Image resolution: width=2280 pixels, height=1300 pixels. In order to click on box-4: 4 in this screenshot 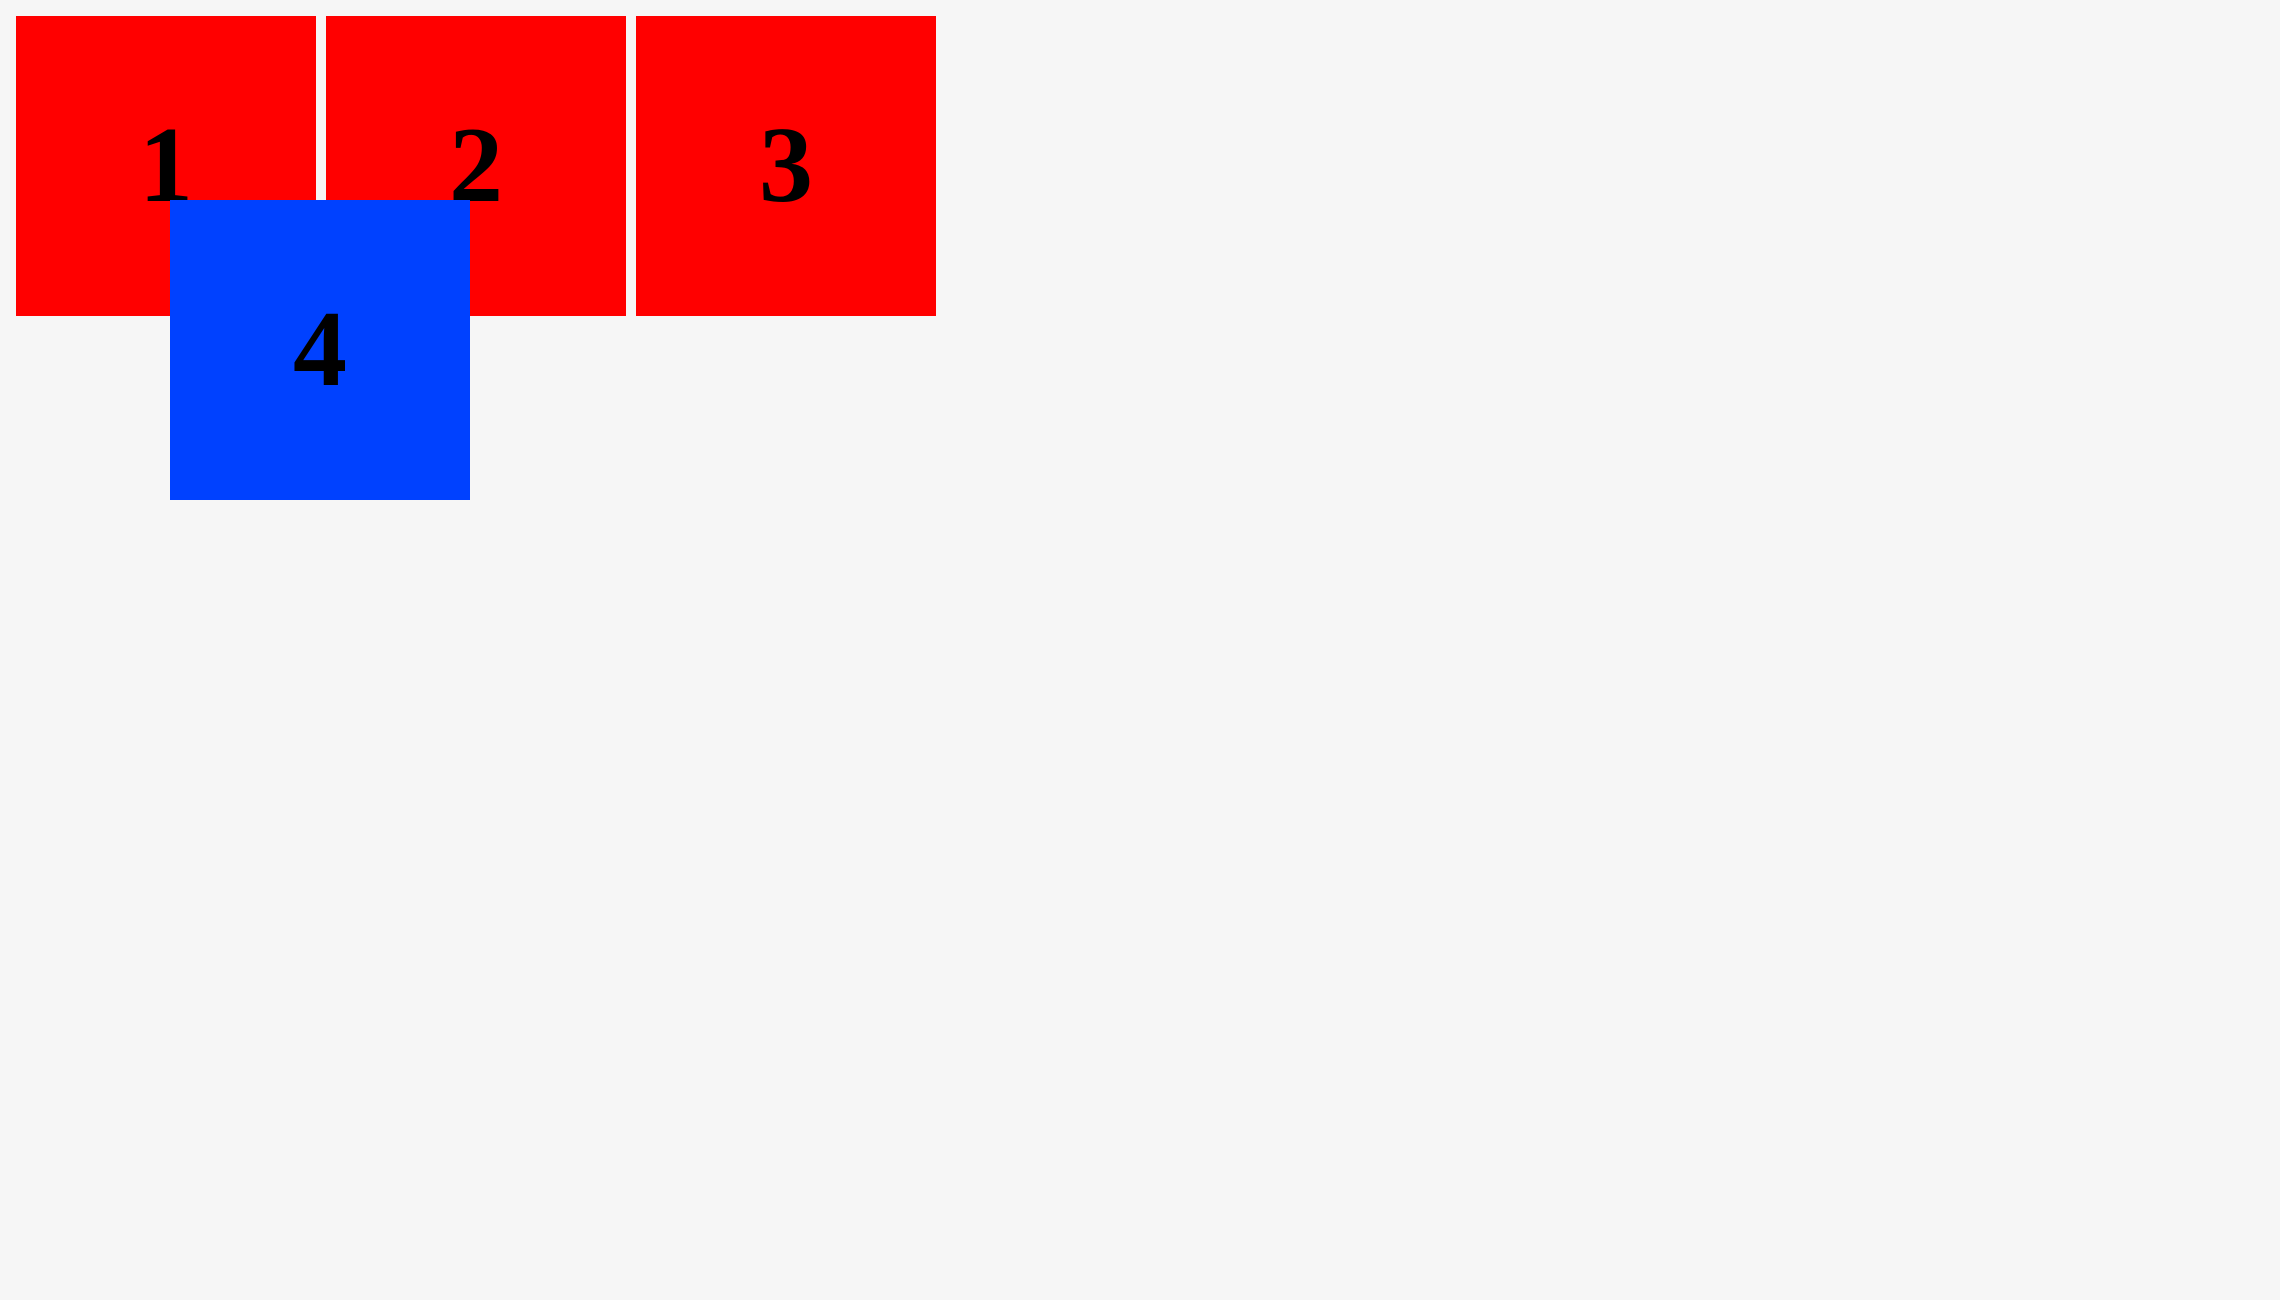, I will do `click(320, 350)`.